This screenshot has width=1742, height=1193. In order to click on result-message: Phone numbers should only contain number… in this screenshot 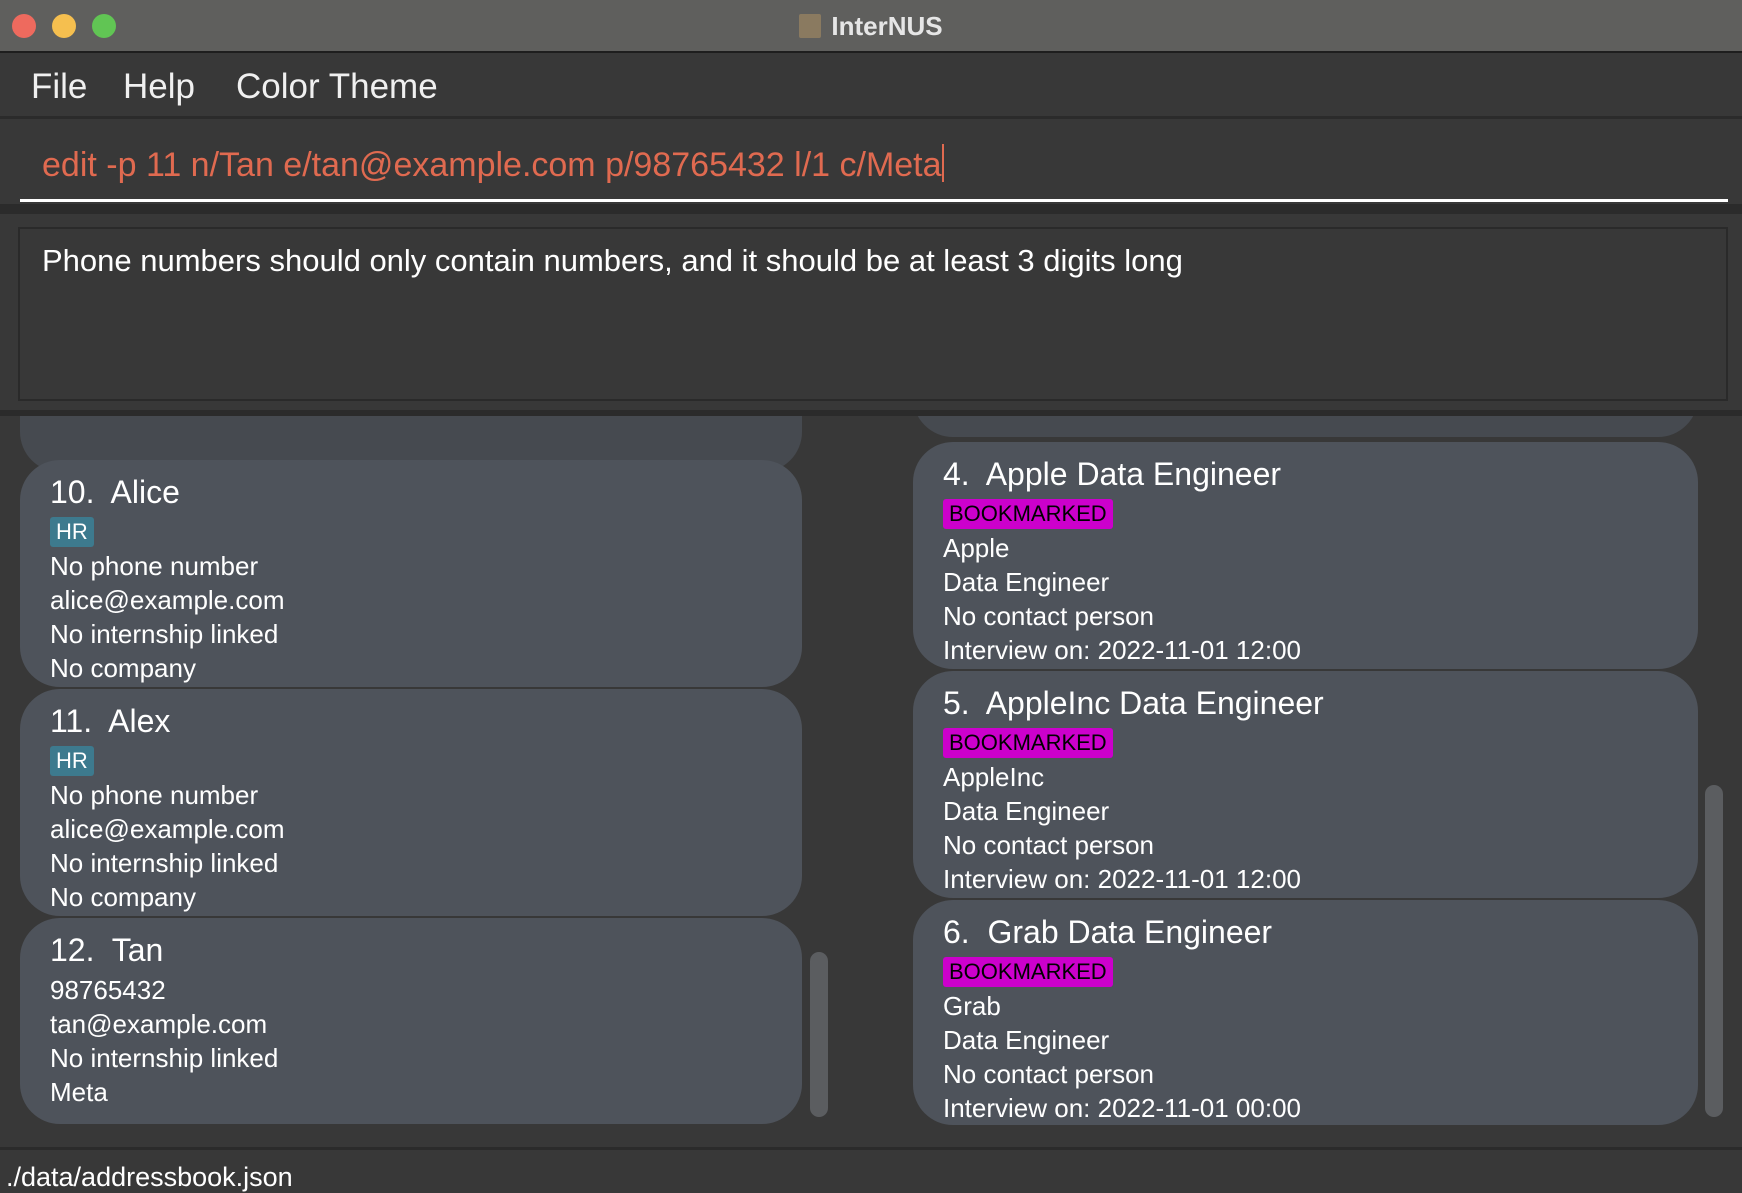, I will do `click(612, 260)`.